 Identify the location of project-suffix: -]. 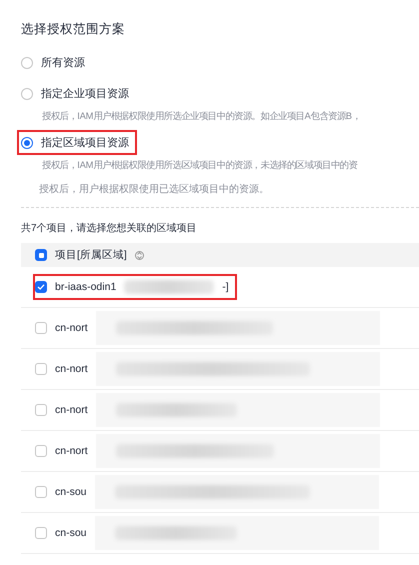
(225, 287).